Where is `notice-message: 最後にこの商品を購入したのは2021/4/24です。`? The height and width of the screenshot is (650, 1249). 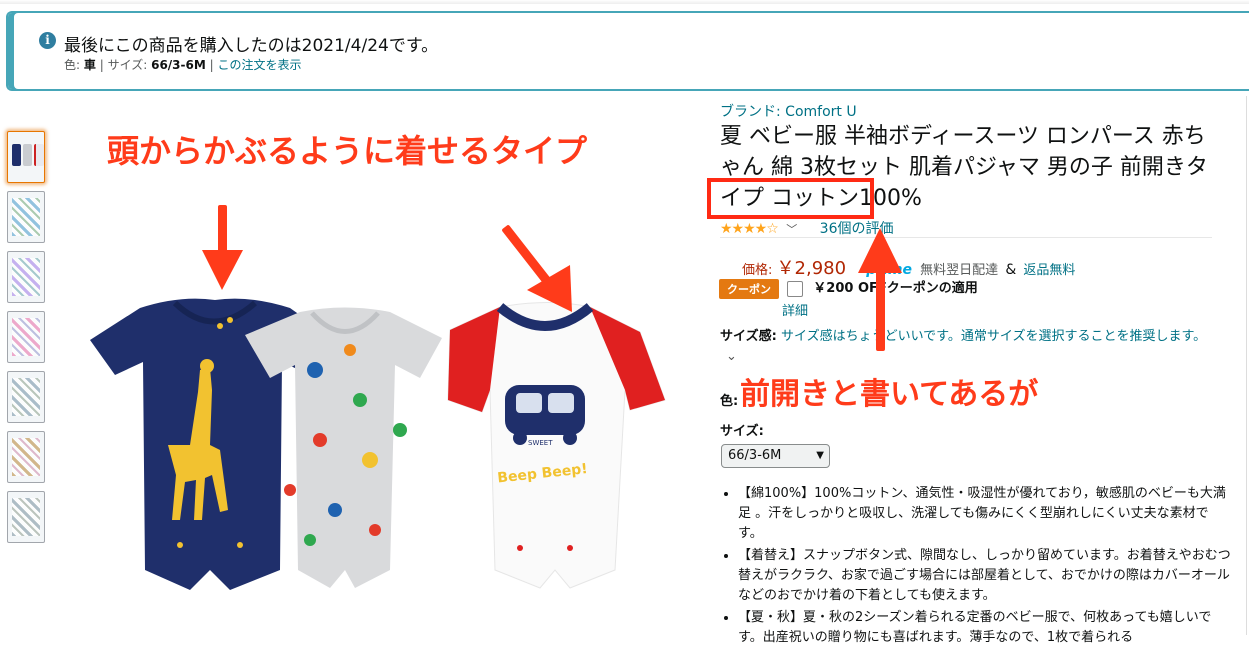
notice-message: 最後にこの商品を購入したのは2021/4/24です。 is located at coordinates (251, 46).